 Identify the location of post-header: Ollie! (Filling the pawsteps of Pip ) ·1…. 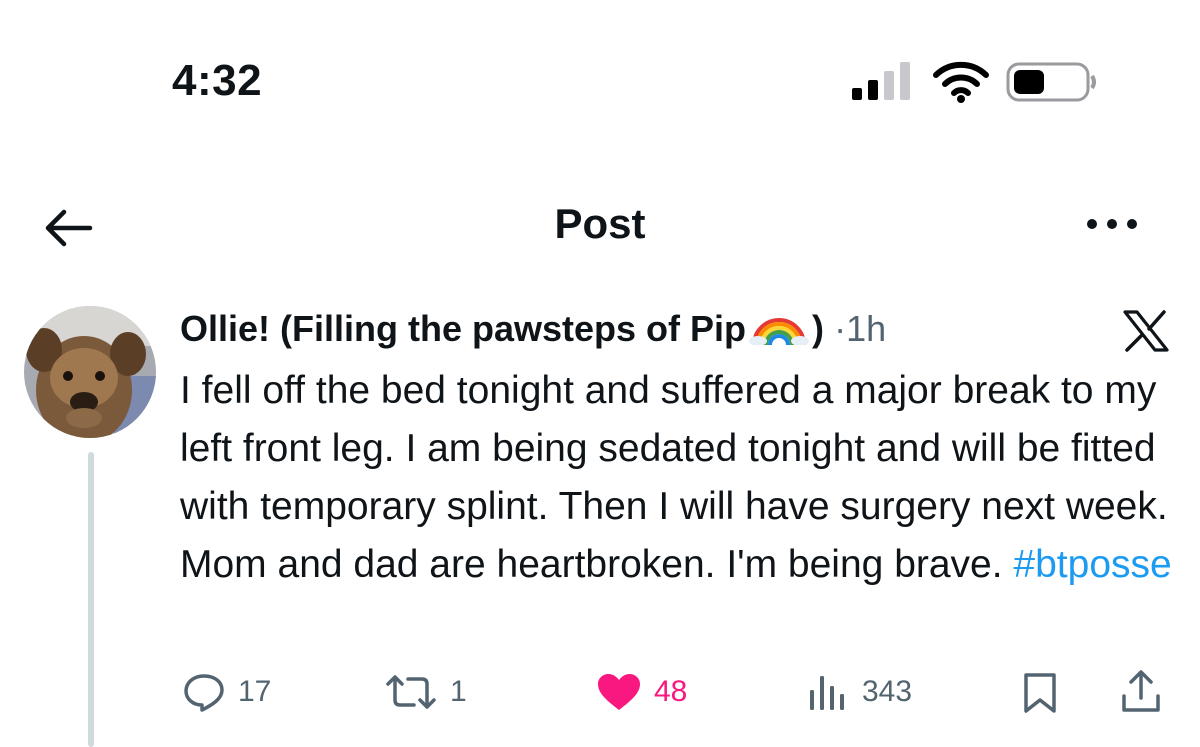
(533, 329).